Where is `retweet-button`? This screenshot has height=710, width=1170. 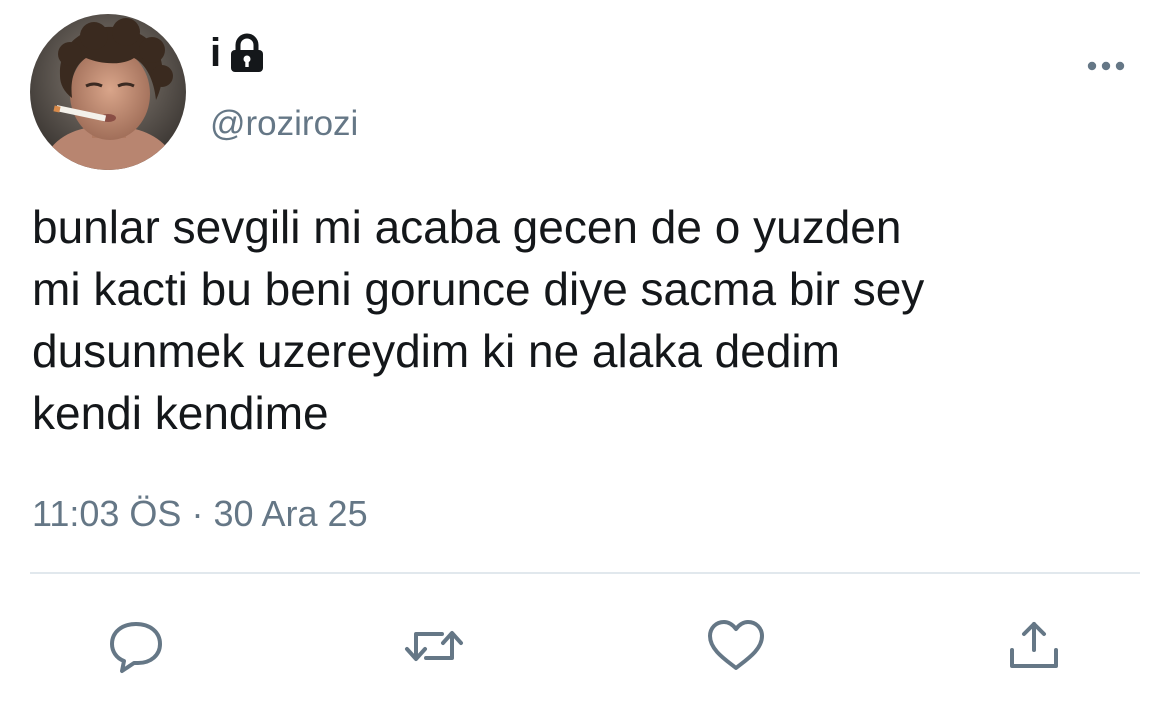
retweet-button is located at coordinates (434, 646).